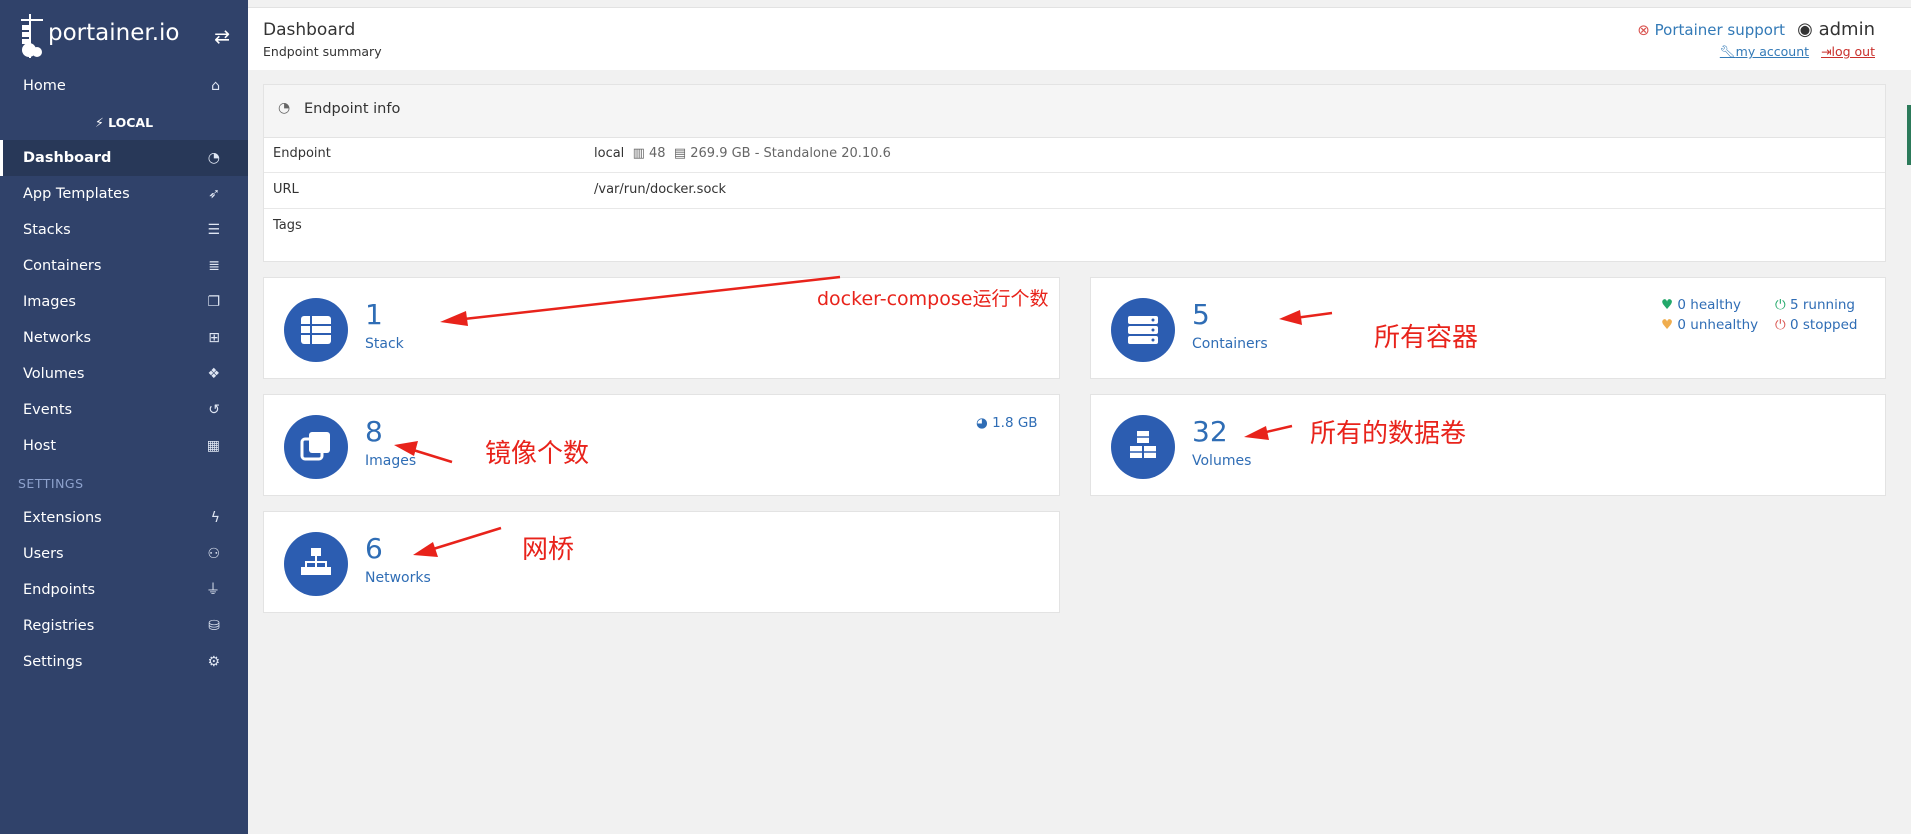 Image resolution: width=1911 pixels, height=834 pixels. What do you see at coordinates (124, 230) in the screenshot?
I see `sidebar-item-stacks: Stacks ☰` at bounding box center [124, 230].